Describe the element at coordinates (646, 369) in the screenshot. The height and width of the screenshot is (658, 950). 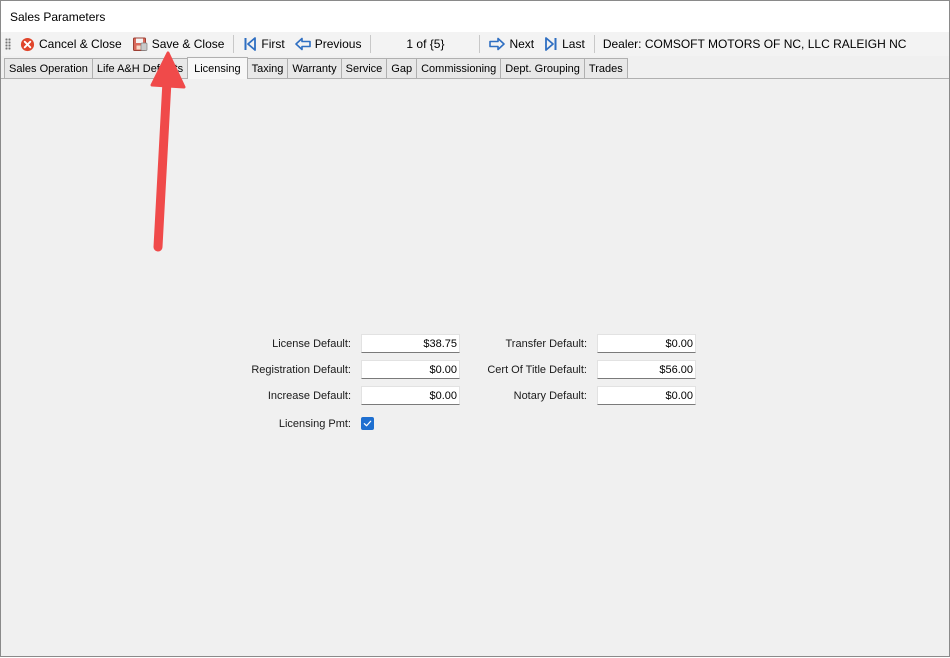
I see `cert-of-title-default-field` at that location.